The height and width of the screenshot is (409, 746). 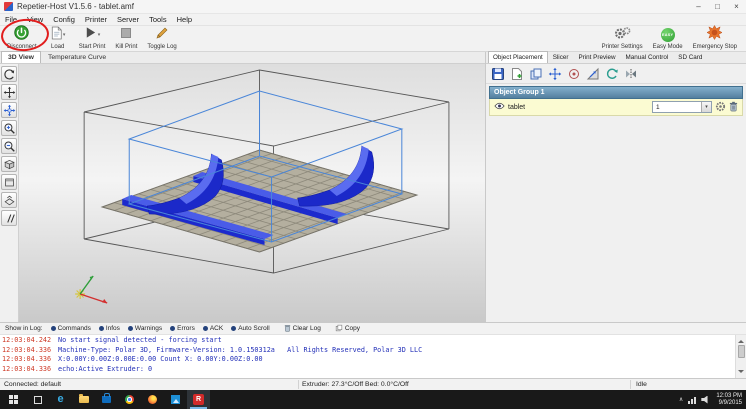 What do you see at coordinates (373, 399) in the screenshot?
I see `windows-taskbar: e R ∧ 12:03 PM 9/9/2015` at bounding box center [373, 399].